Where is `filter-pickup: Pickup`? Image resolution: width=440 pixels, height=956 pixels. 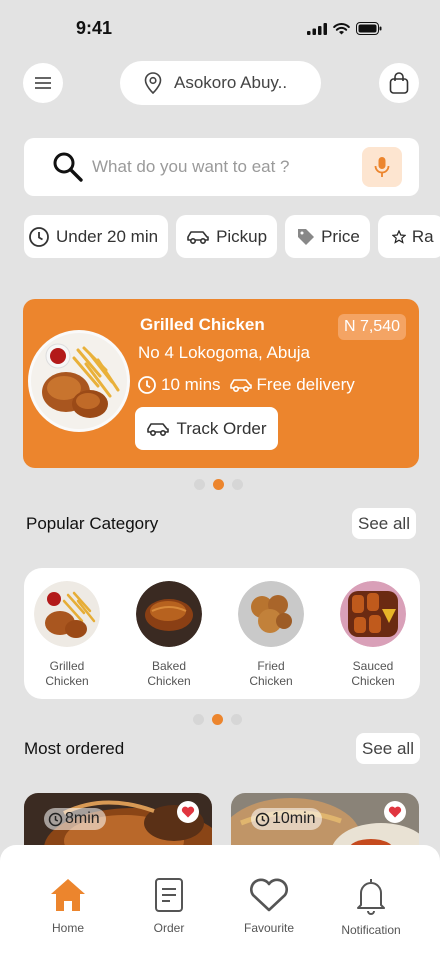 filter-pickup: Pickup is located at coordinates (227, 236).